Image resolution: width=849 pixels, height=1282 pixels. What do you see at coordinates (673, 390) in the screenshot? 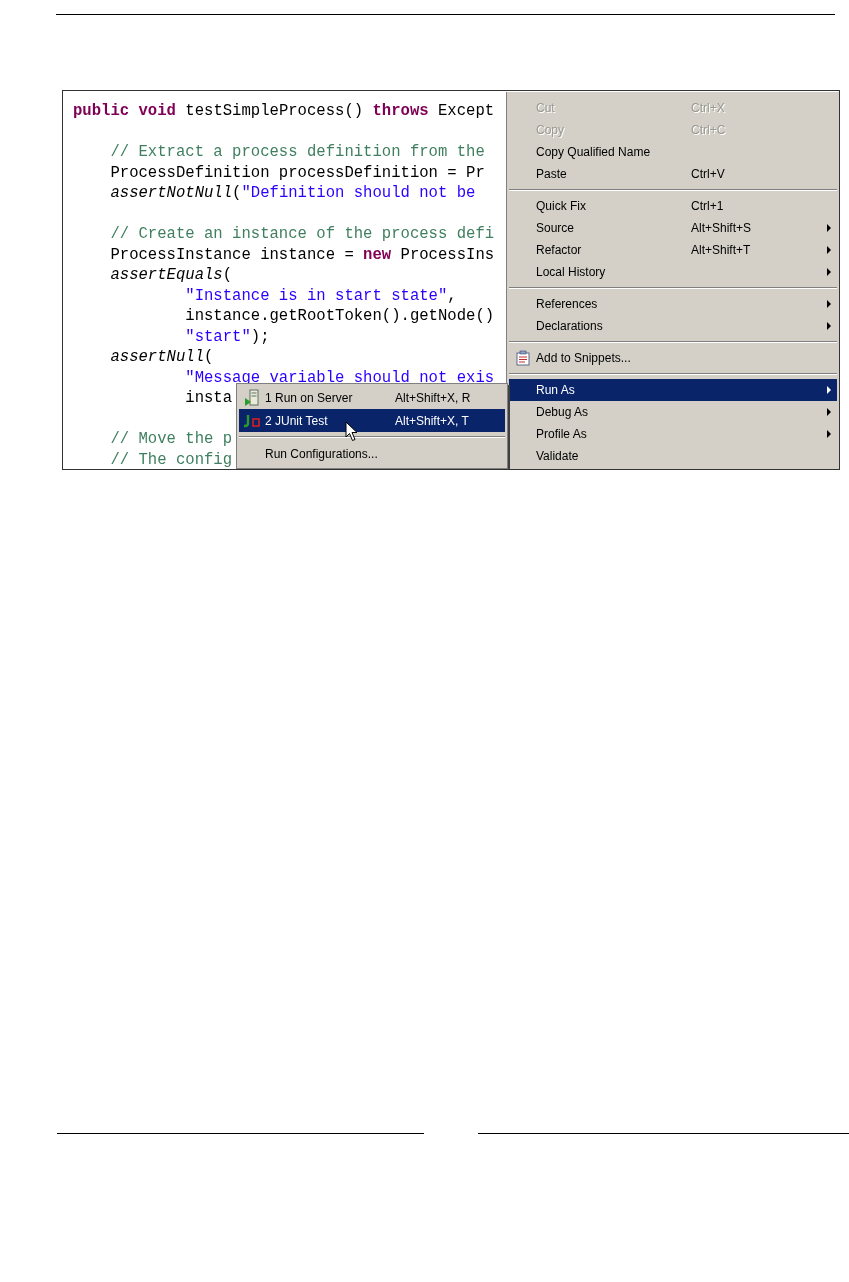
I see `menu-item: Run As` at bounding box center [673, 390].